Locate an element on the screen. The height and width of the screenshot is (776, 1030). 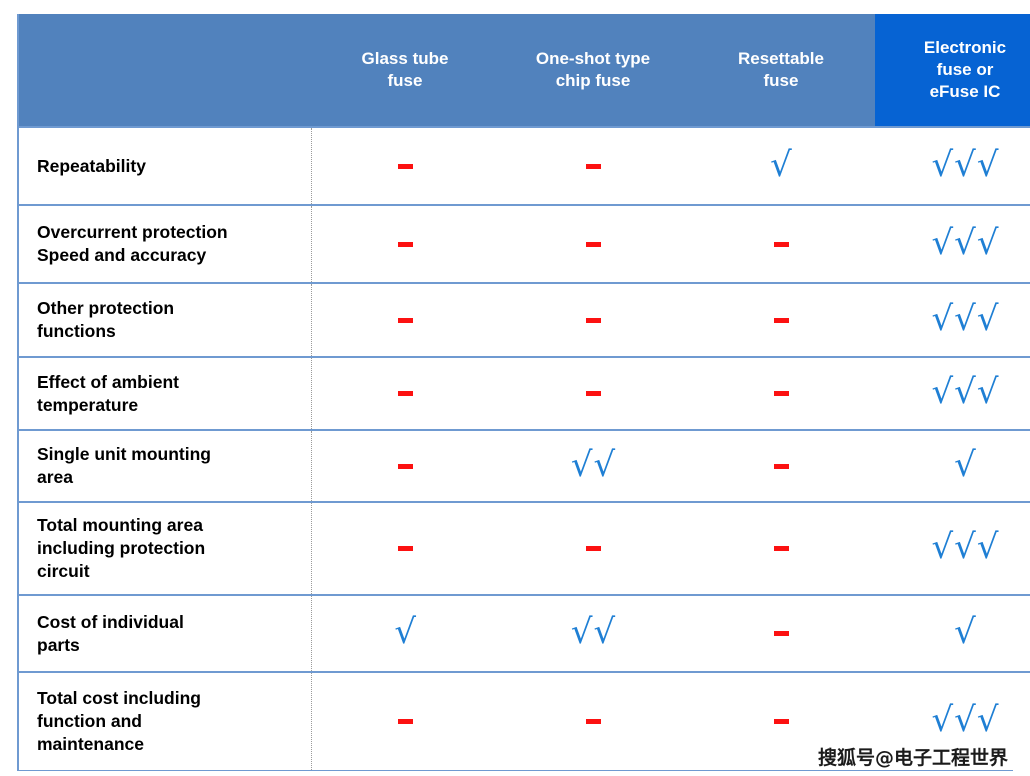
header-cell-electronic-fuse-efuse-ic: Electronic fuse or eFuse IC is located at coordinates (952, 70).